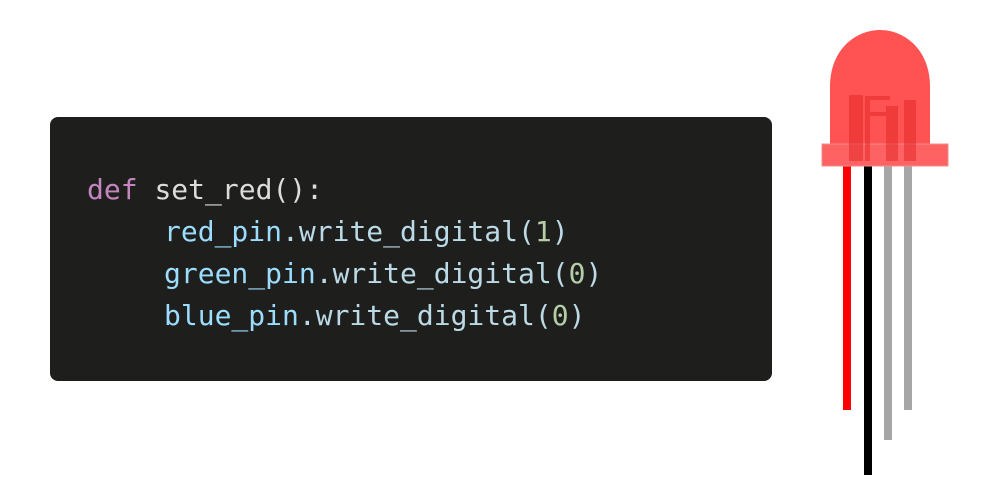 The height and width of the screenshot is (500, 1000). I want to click on code-line-red: red_pin.write_digital(1), so click(429, 232).